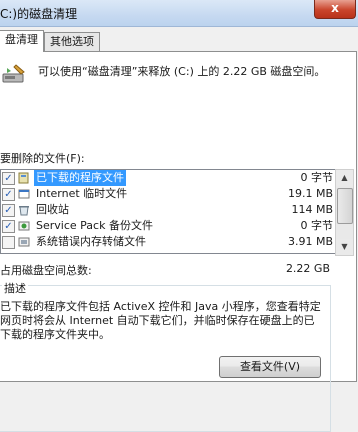 The image size is (358, 432). What do you see at coordinates (23, 178) in the screenshot?
I see `downloaded-programs-icon` at bounding box center [23, 178].